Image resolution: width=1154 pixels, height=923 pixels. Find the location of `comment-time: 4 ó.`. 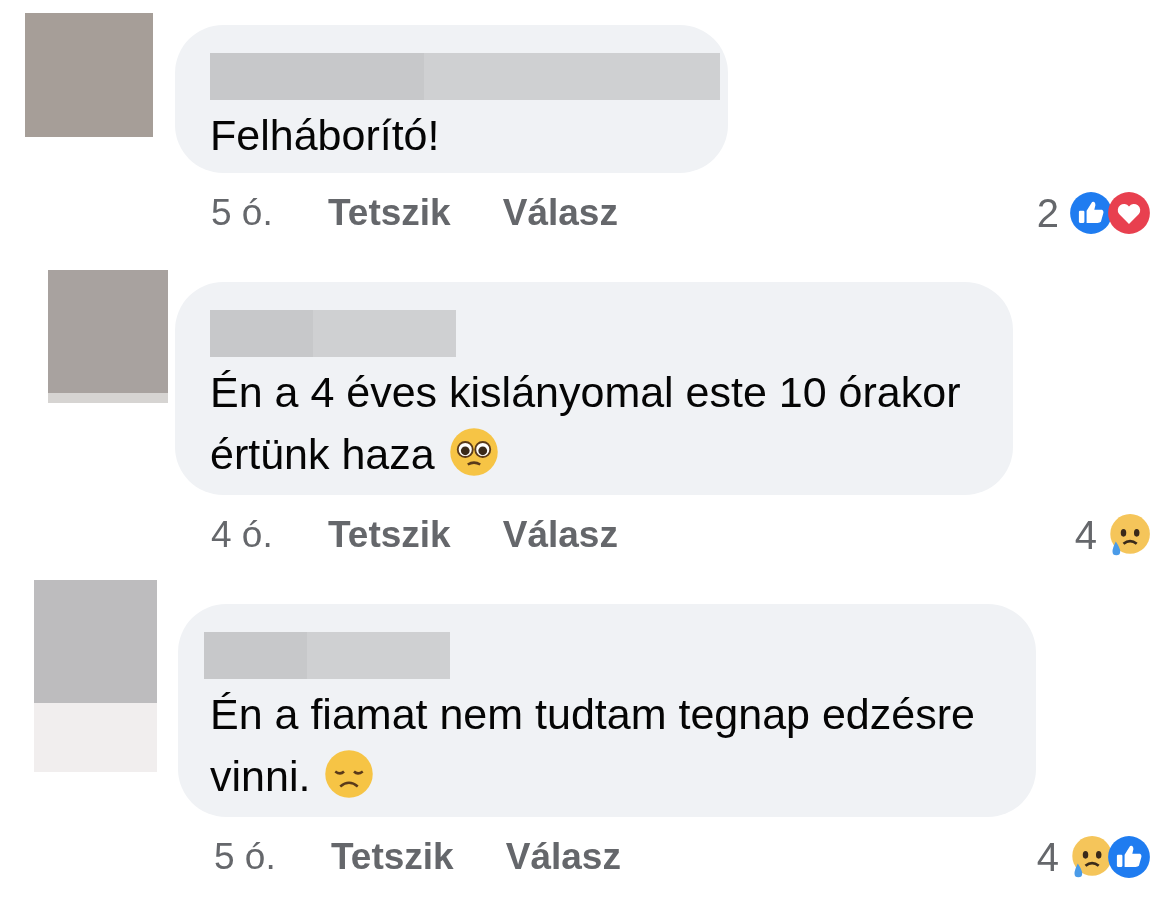

comment-time: 4 ó. is located at coordinates (242, 535).